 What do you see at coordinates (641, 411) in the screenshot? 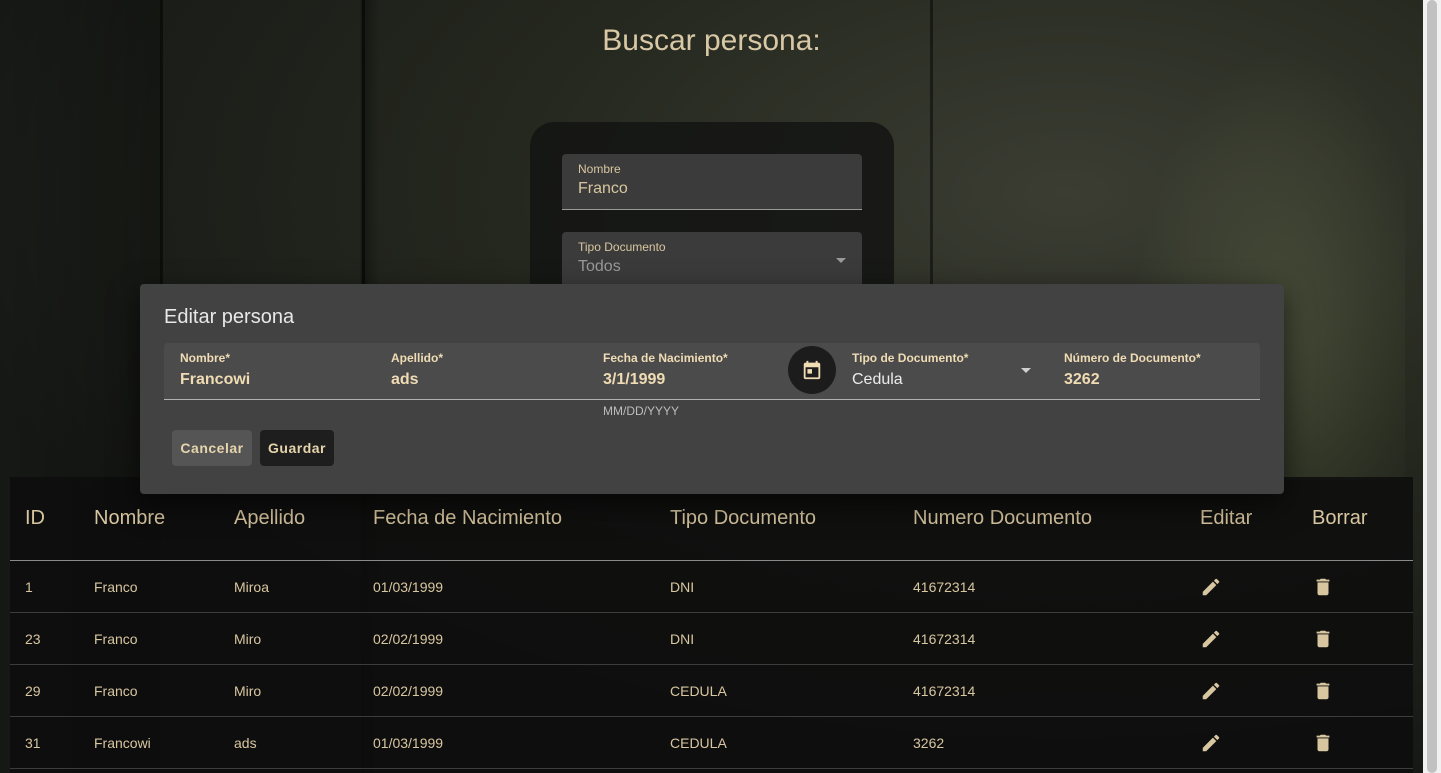
I see `fecha-format-hint: MM/DD/YYYY` at bounding box center [641, 411].